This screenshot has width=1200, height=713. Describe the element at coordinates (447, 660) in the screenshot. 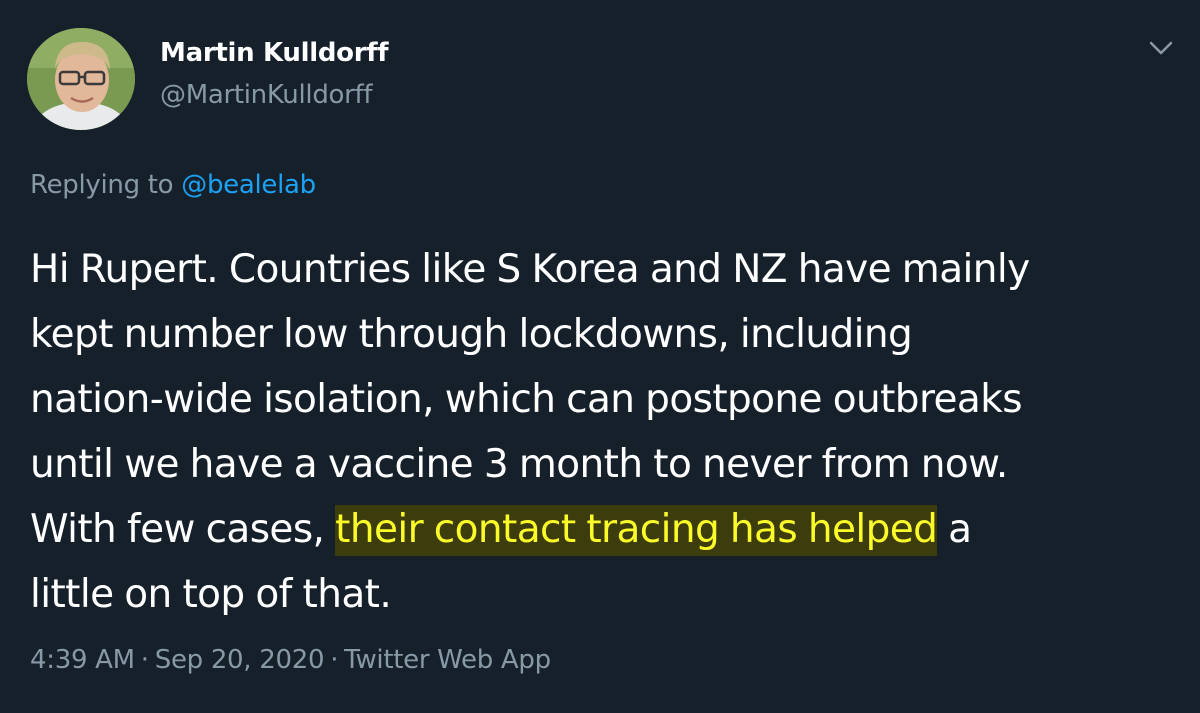

I see `source-app-link: Twitter Web App` at that location.